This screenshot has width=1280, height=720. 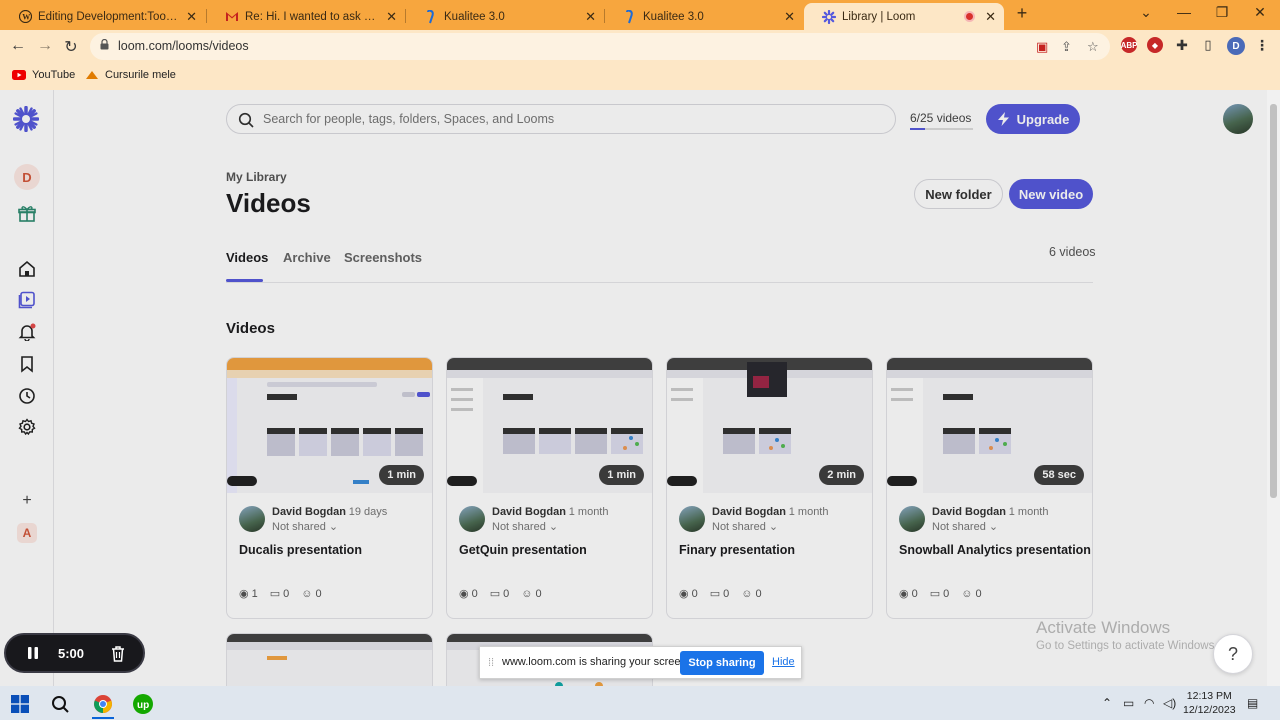 I want to click on stop-sharing-button: Stop sharing, so click(x=722, y=663).